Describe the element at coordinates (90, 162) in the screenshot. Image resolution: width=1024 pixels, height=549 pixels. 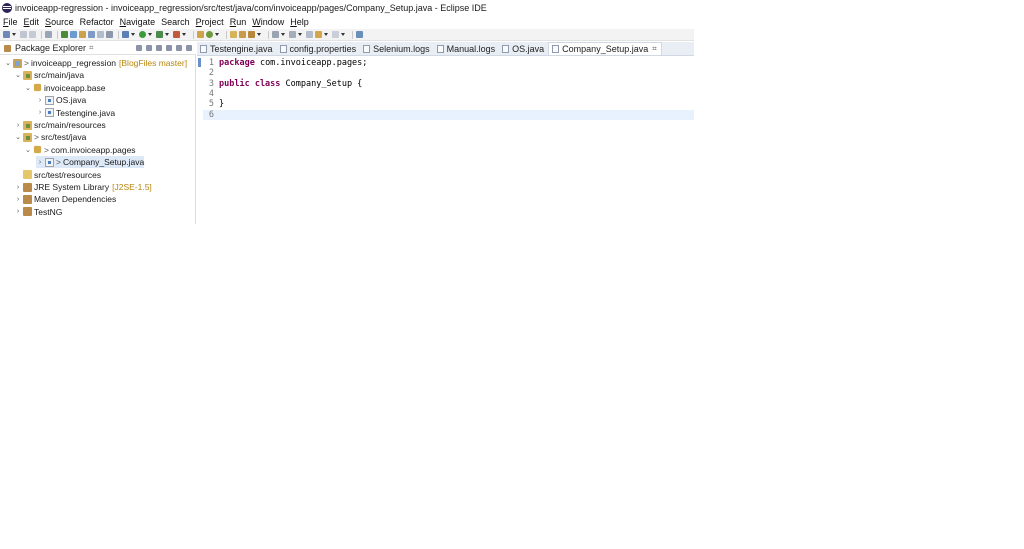
I see `tree-item: › > Company_Setup.java` at that location.